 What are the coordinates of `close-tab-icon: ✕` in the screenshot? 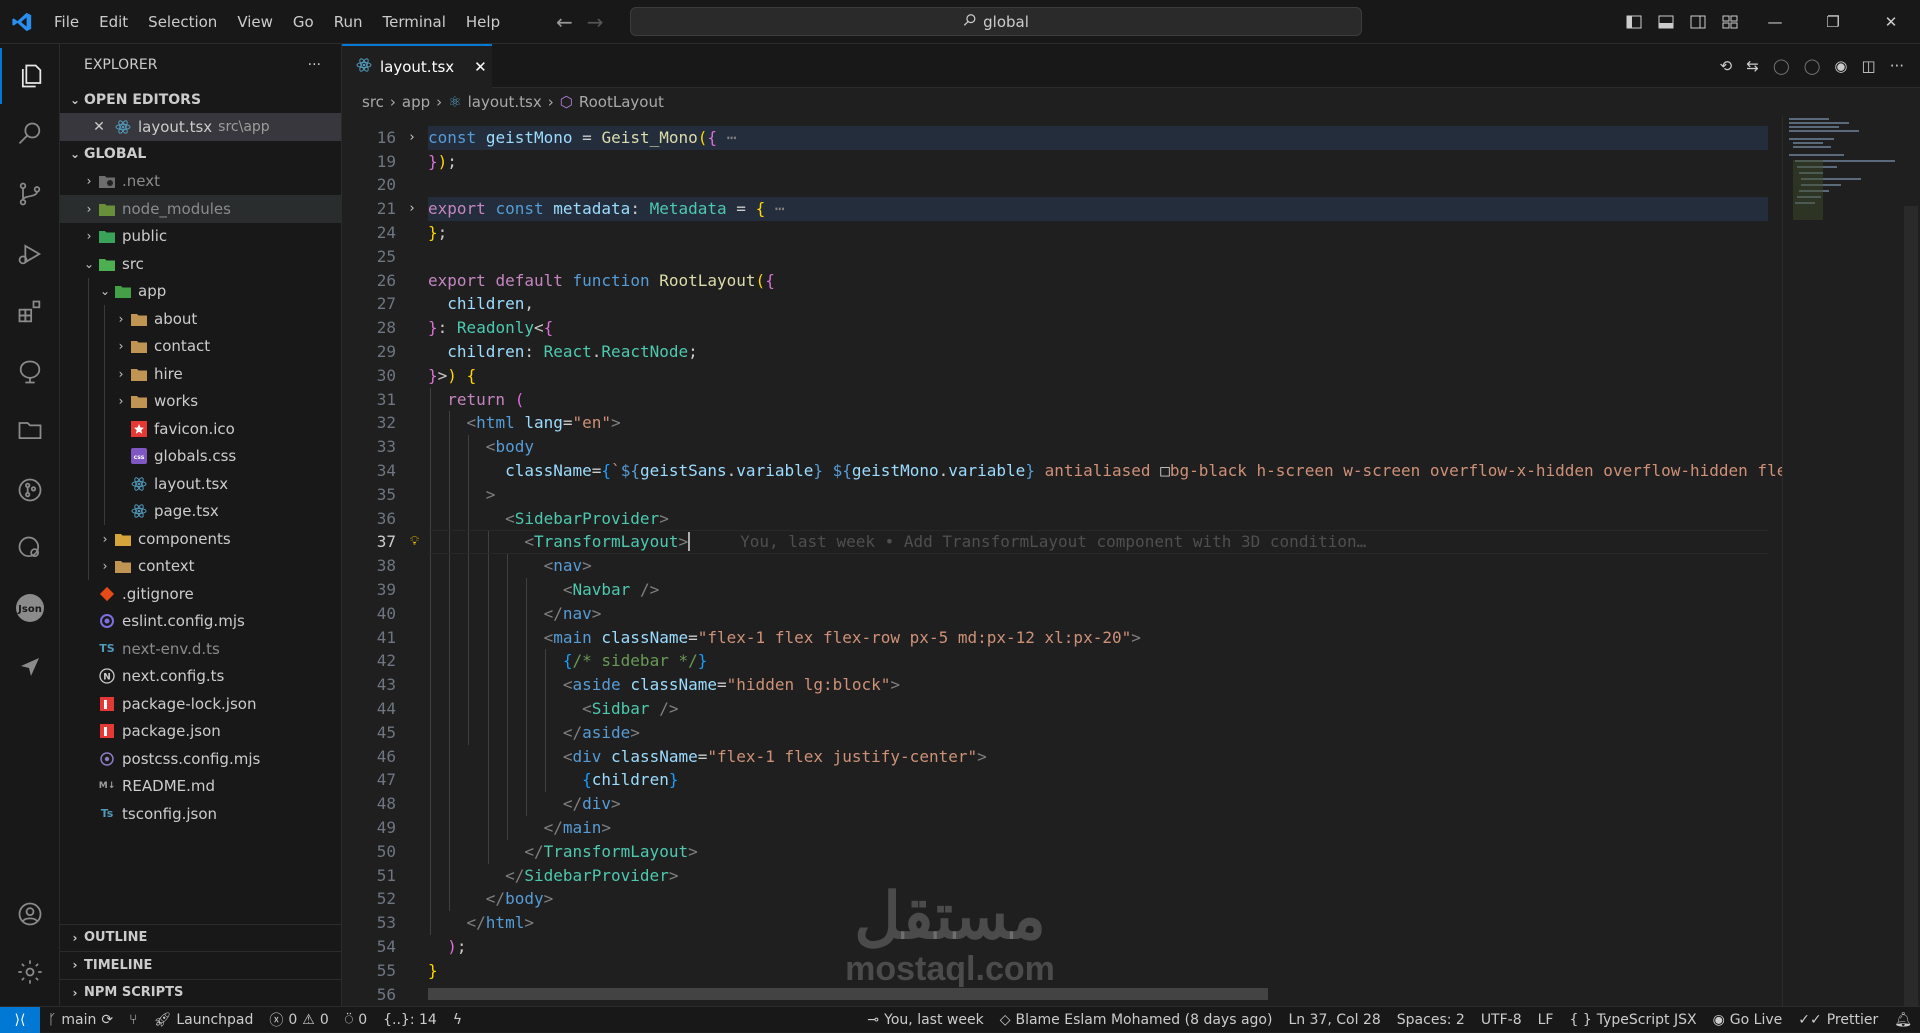 It's located at (480, 67).